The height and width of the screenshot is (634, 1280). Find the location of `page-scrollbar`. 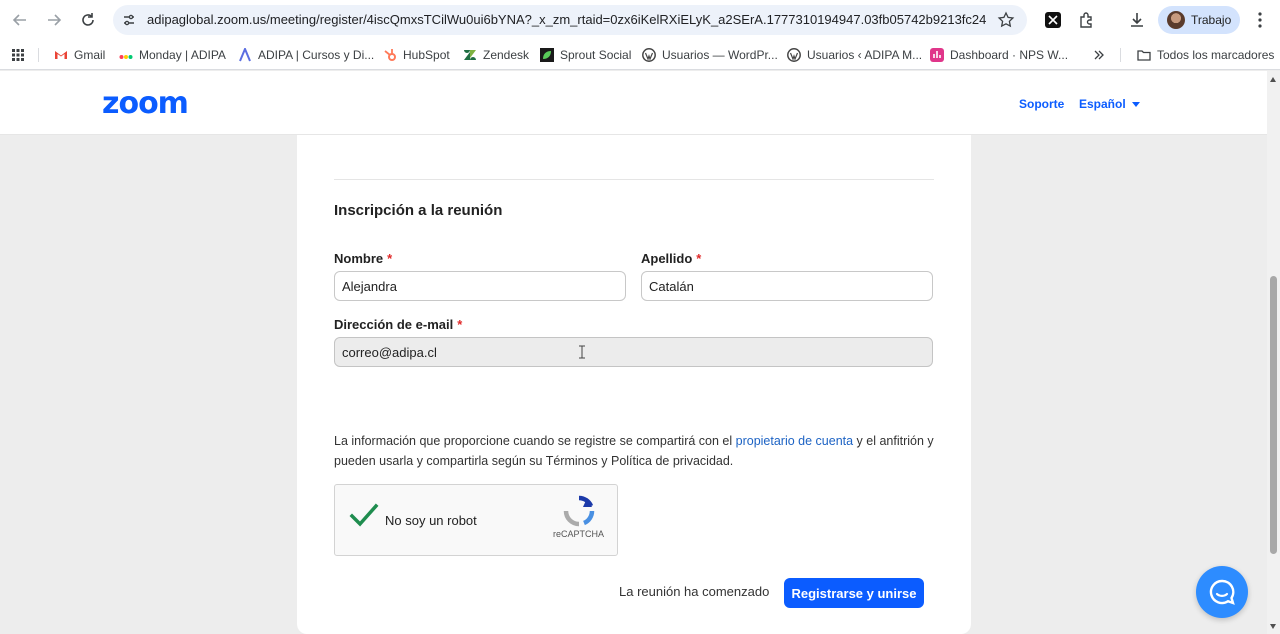

page-scrollbar is located at coordinates (1273, 352).